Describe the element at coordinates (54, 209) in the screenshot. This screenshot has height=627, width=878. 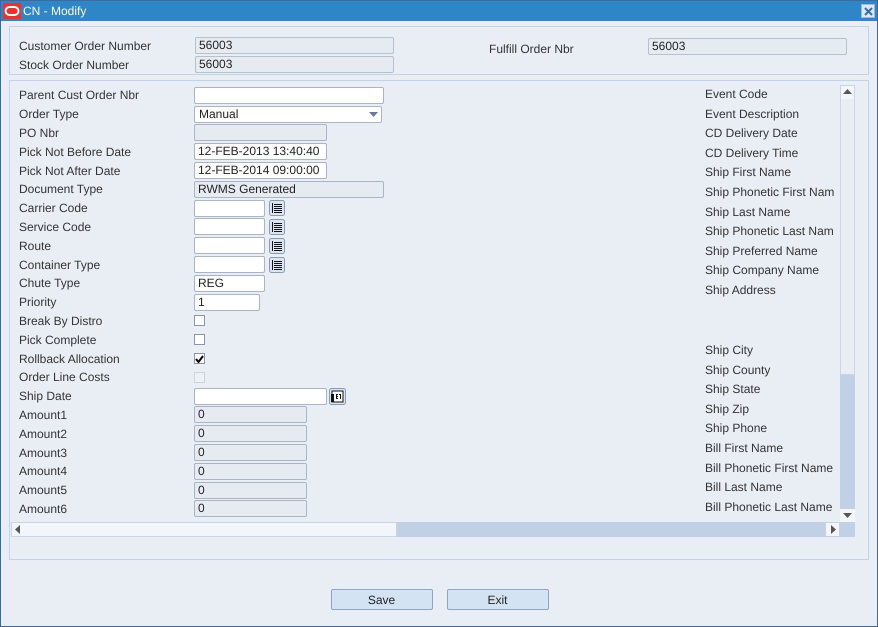
I see `field-label: Carrier Code` at that location.